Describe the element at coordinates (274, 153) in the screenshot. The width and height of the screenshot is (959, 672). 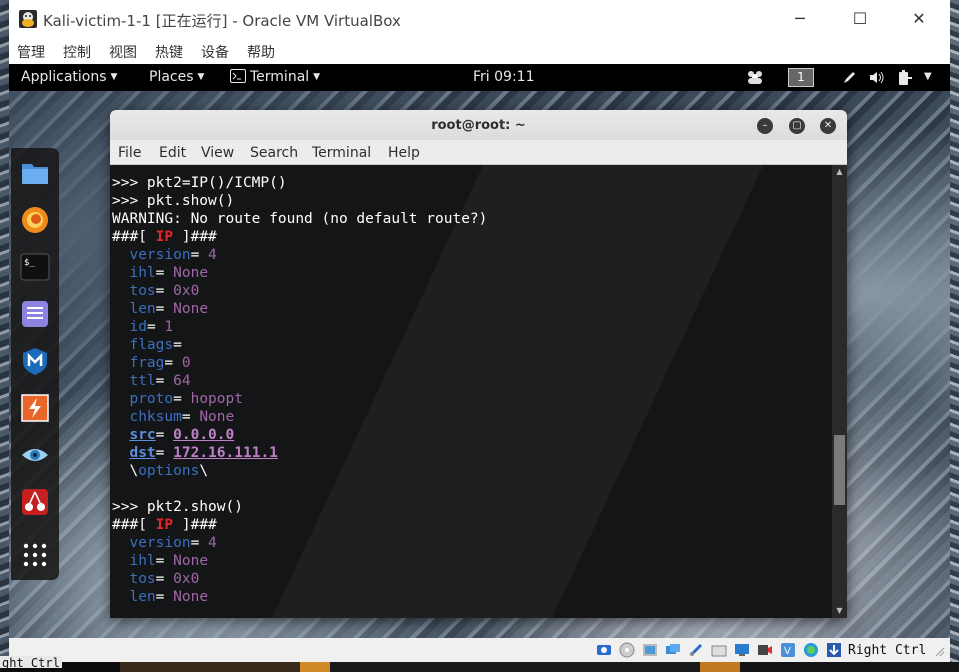
I see `terminal-menu-search: Search` at that location.